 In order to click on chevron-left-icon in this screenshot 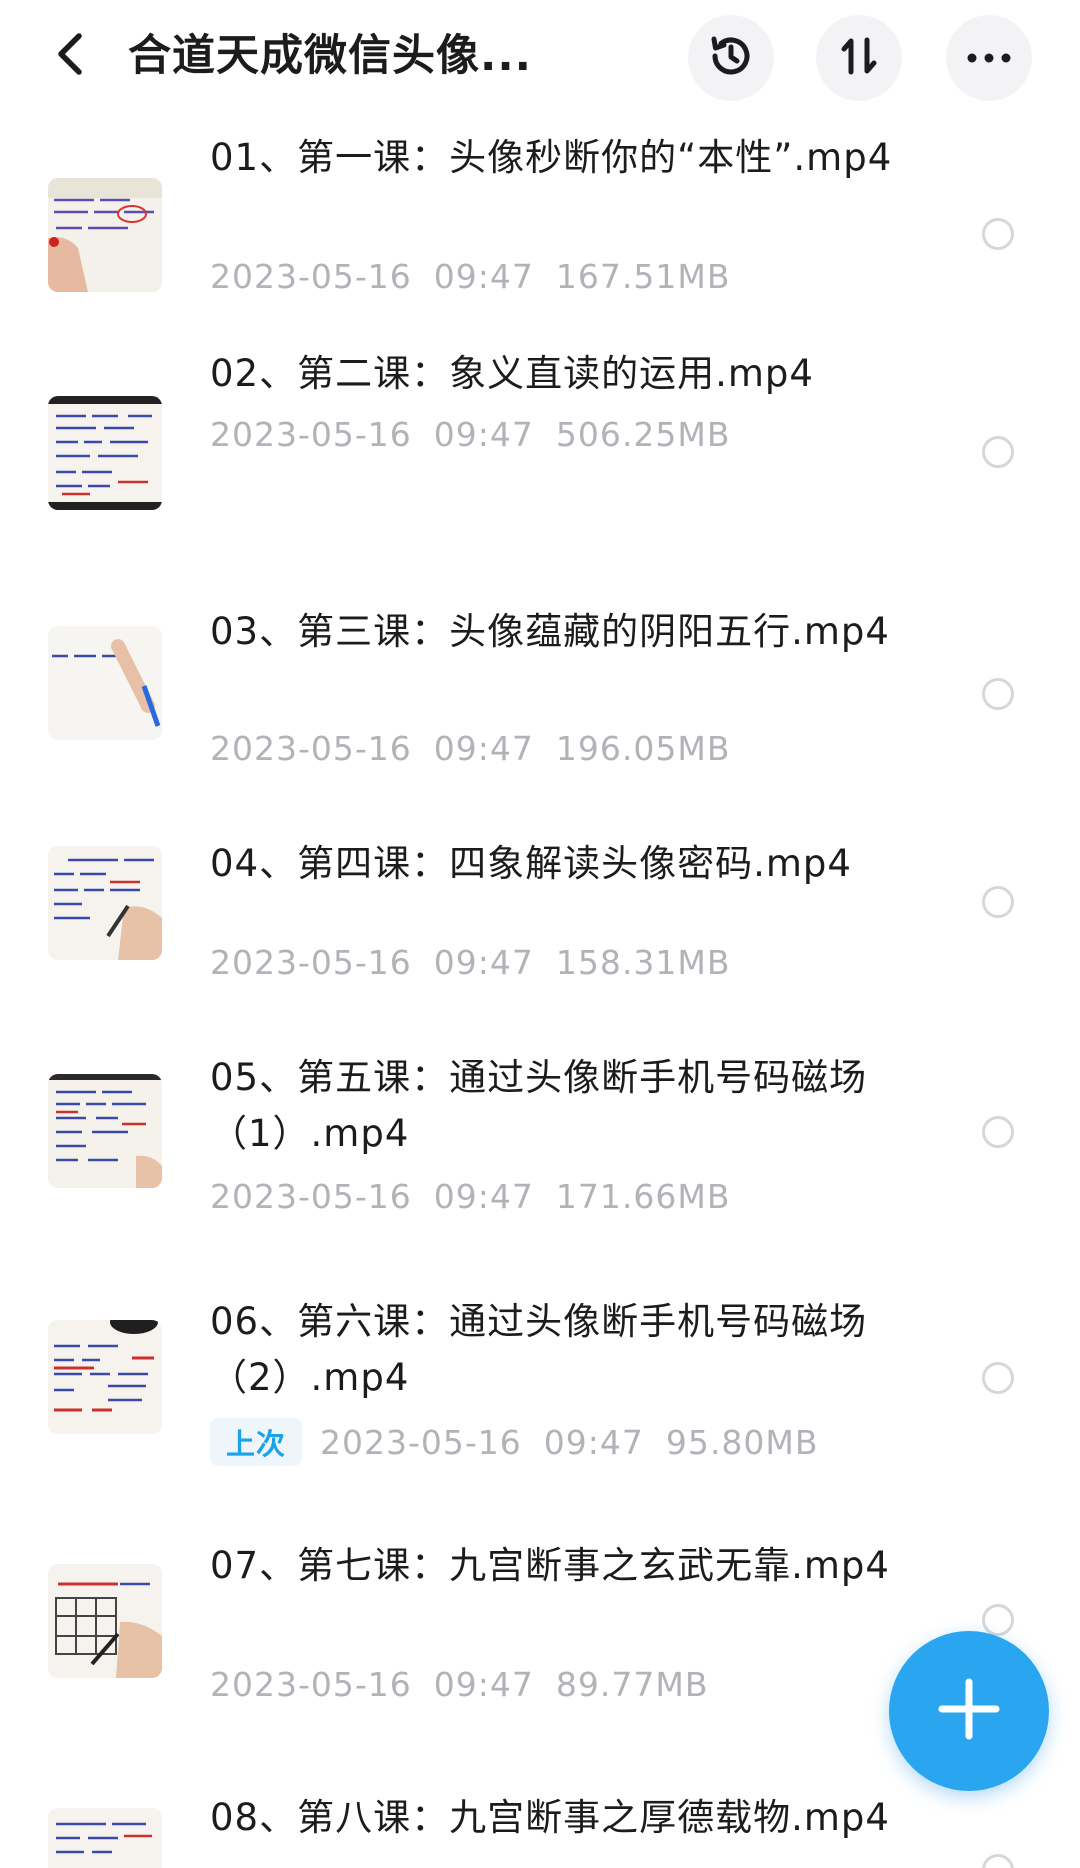, I will do `click(70, 56)`.